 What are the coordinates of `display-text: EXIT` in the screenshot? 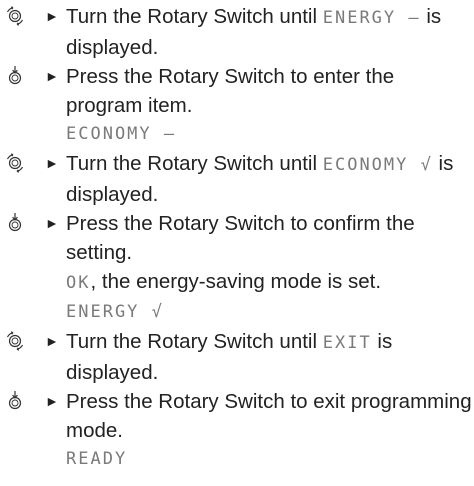 It's located at (347, 343).